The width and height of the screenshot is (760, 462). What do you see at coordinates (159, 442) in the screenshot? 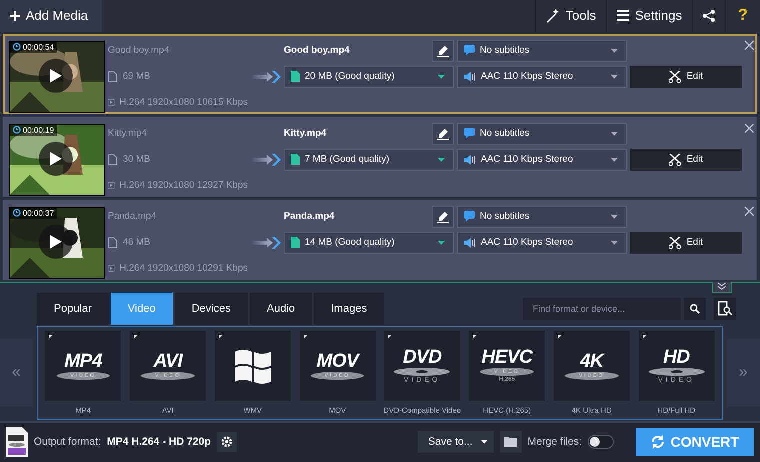
I see `output-format-value: MP4 H.264 - HD 720p` at bounding box center [159, 442].